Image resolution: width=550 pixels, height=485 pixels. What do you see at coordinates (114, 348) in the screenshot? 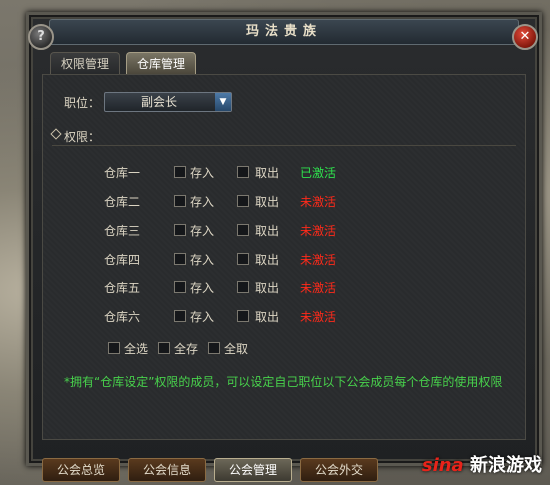
I see `select-all-checkbox` at bounding box center [114, 348].